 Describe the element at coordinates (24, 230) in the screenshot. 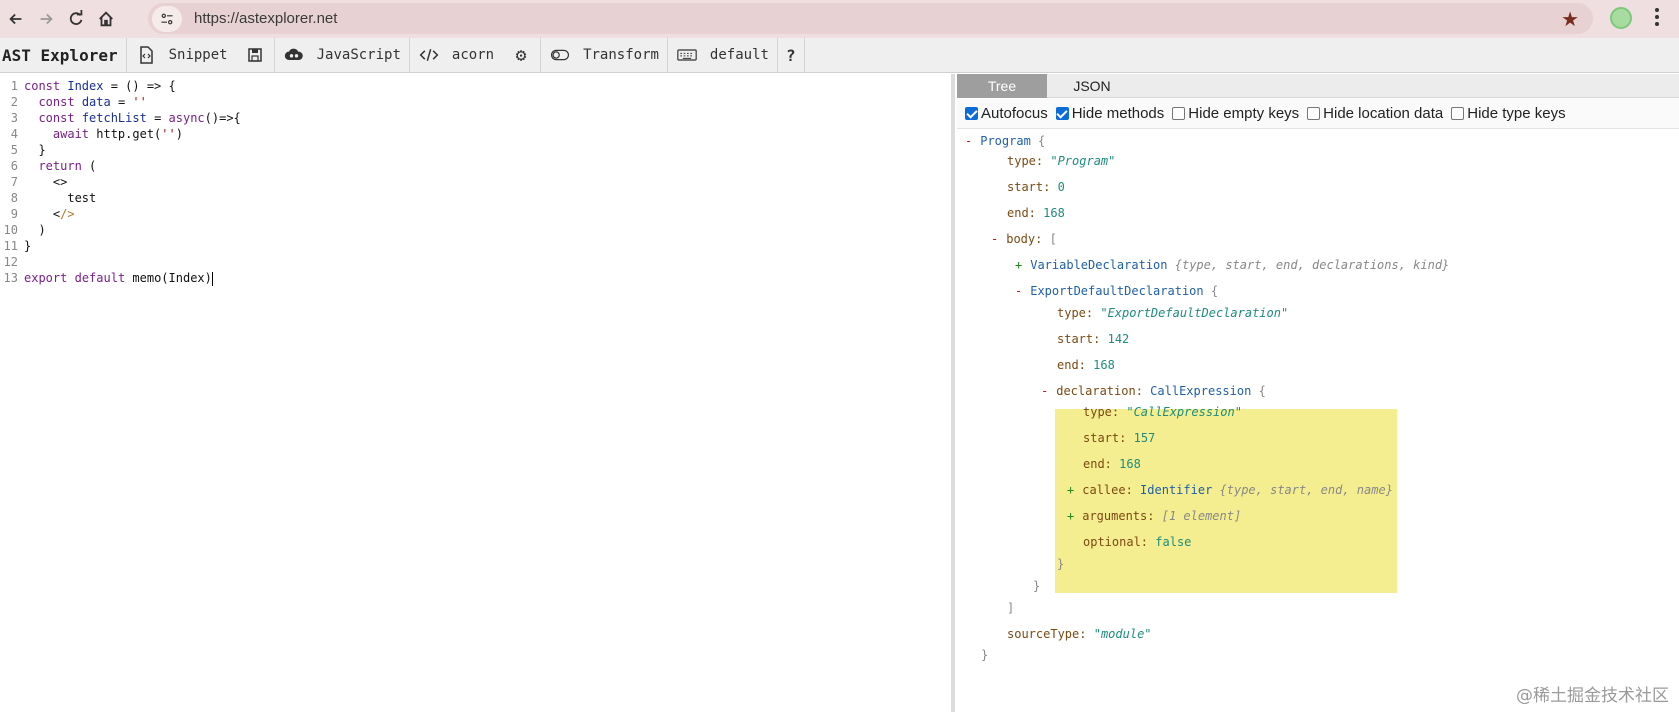

I see `code-line: 10 )` at that location.